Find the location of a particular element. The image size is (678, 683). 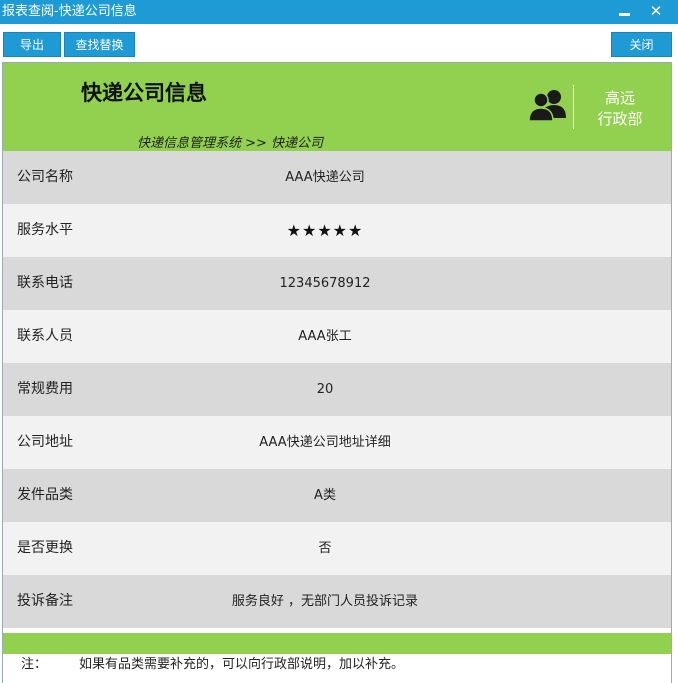

window-close-button: ✕ is located at coordinates (656, 12).